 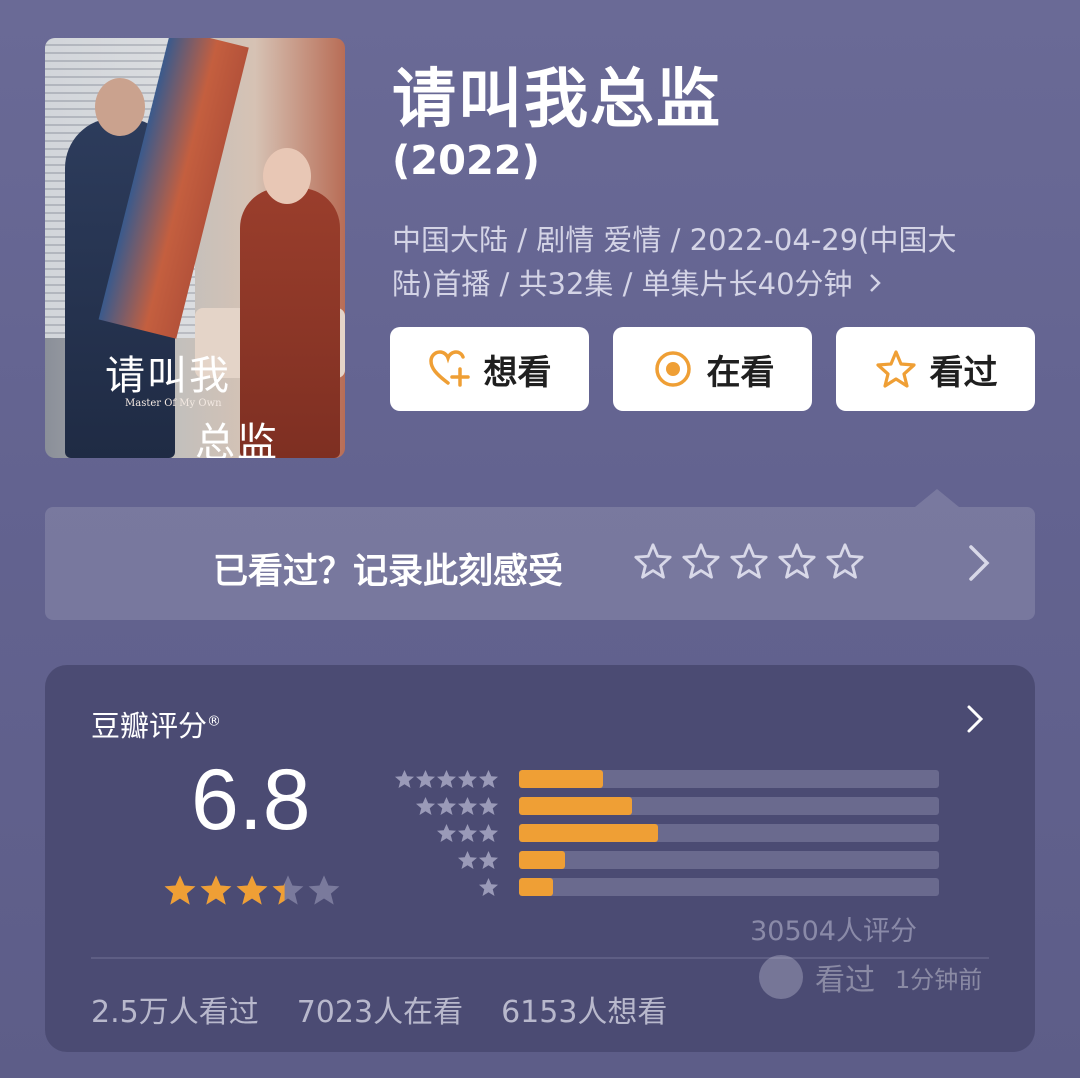 I want to click on stat-watched: 2.5万人看过, so click(x=175, y=1009).